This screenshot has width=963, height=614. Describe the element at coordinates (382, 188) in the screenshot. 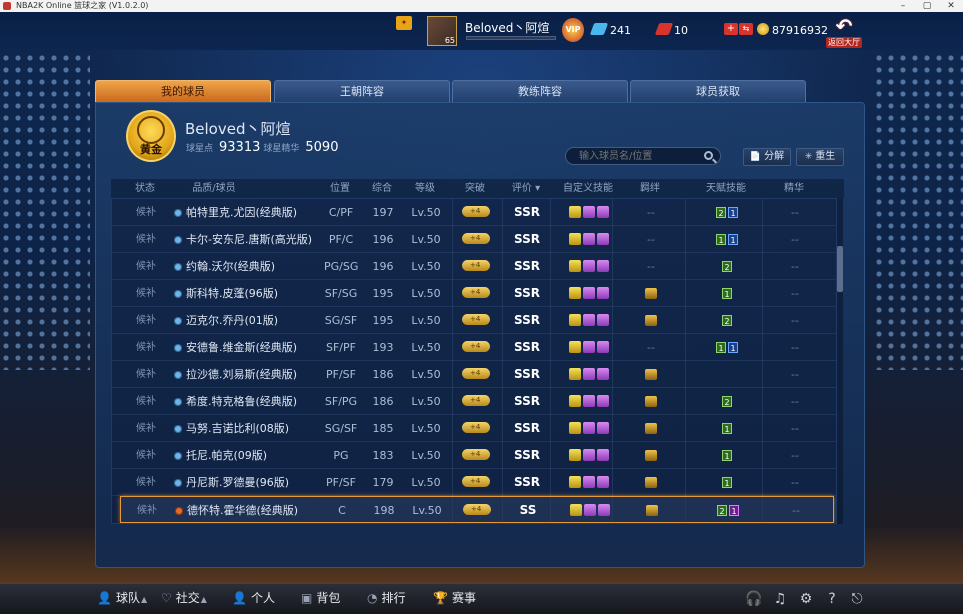

I see `header-overall: 综合` at that location.